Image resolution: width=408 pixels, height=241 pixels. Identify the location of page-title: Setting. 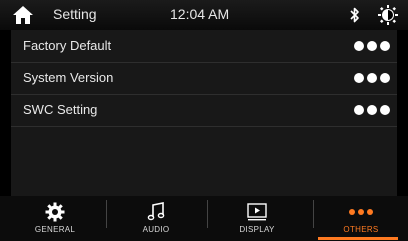
(75, 14).